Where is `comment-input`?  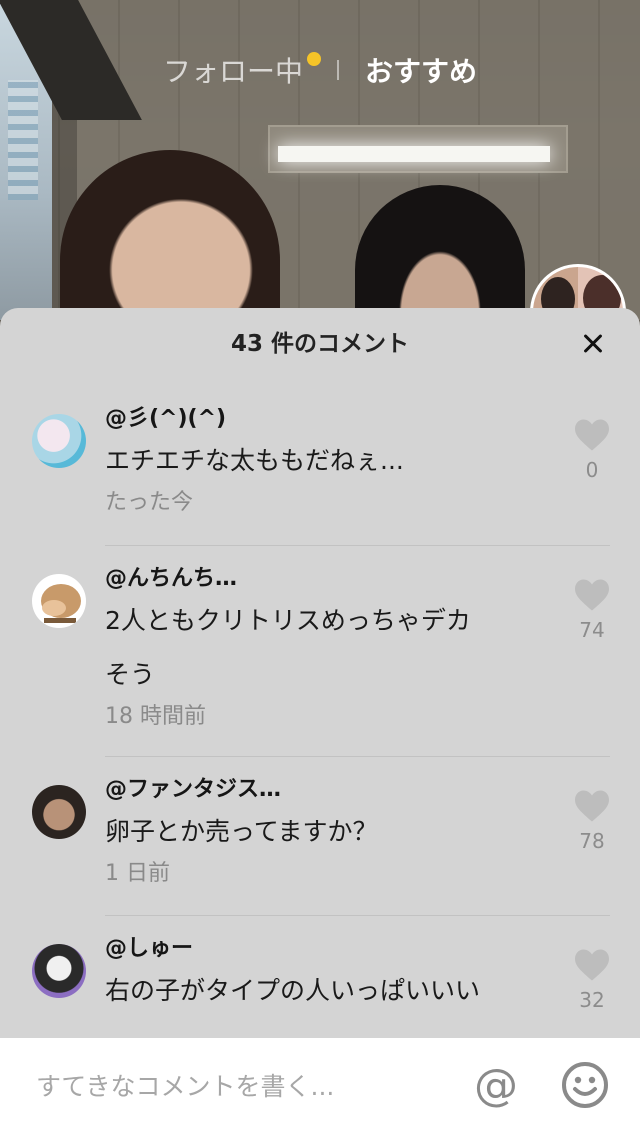
comment-input is located at coordinates (236, 1086).